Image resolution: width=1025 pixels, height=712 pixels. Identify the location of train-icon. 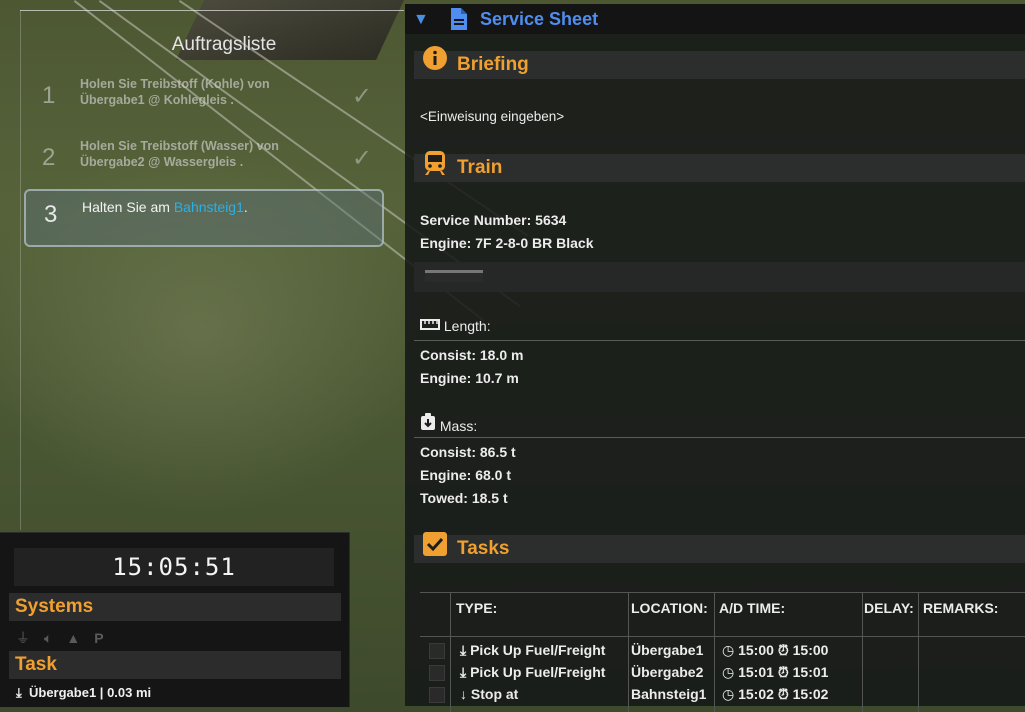
(435, 164).